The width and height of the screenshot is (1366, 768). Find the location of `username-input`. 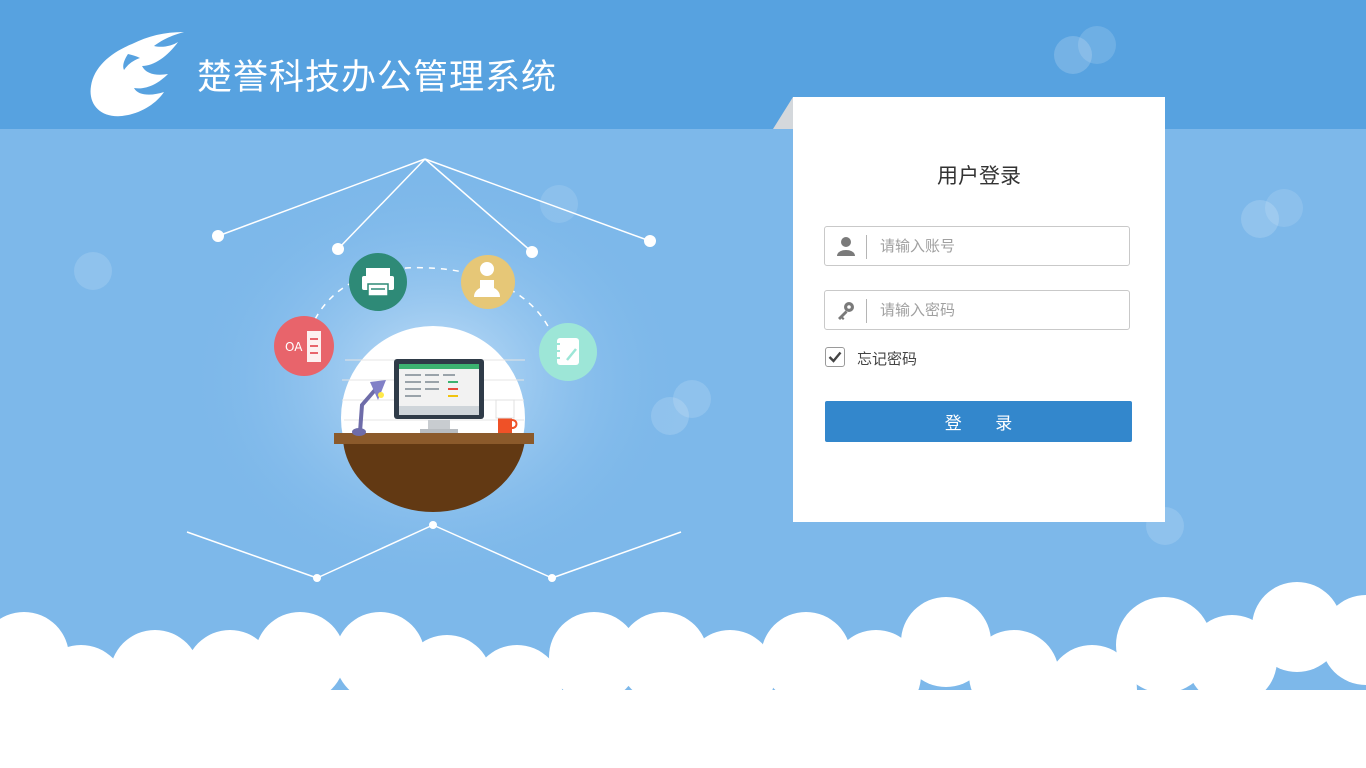

username-input is located at coordinates (1000, 246).